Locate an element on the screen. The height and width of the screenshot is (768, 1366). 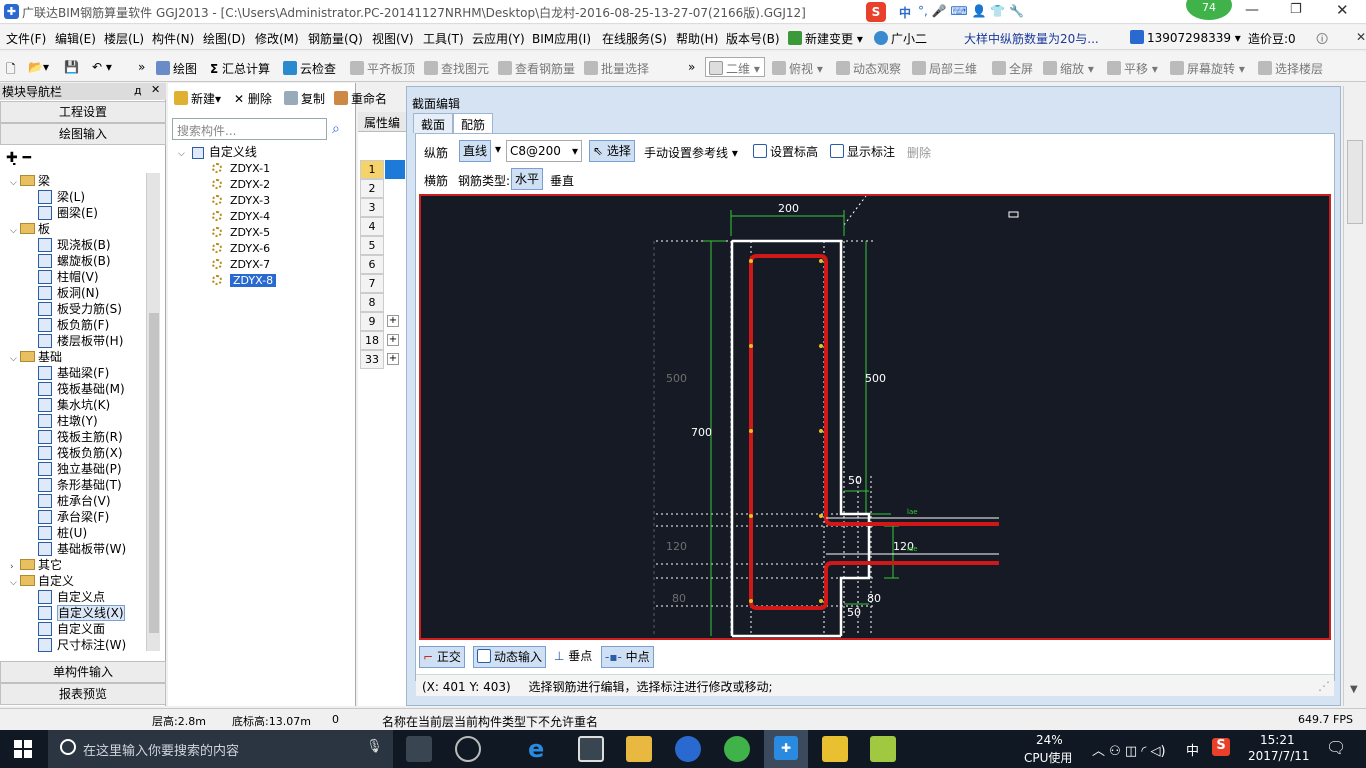
zoom-button: 缩放 ▾ is located at coordinates (1068, 68).